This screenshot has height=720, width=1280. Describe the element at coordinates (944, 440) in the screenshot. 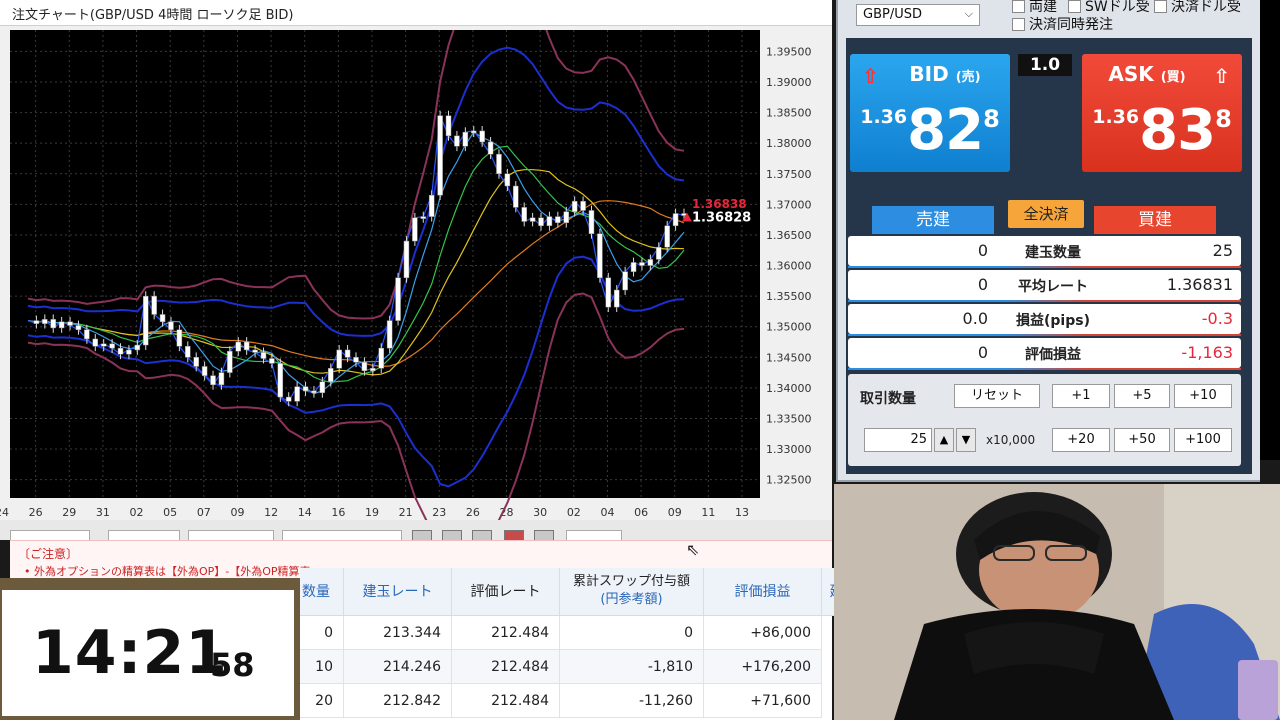

I see `increment-icon: ▲` at that location.